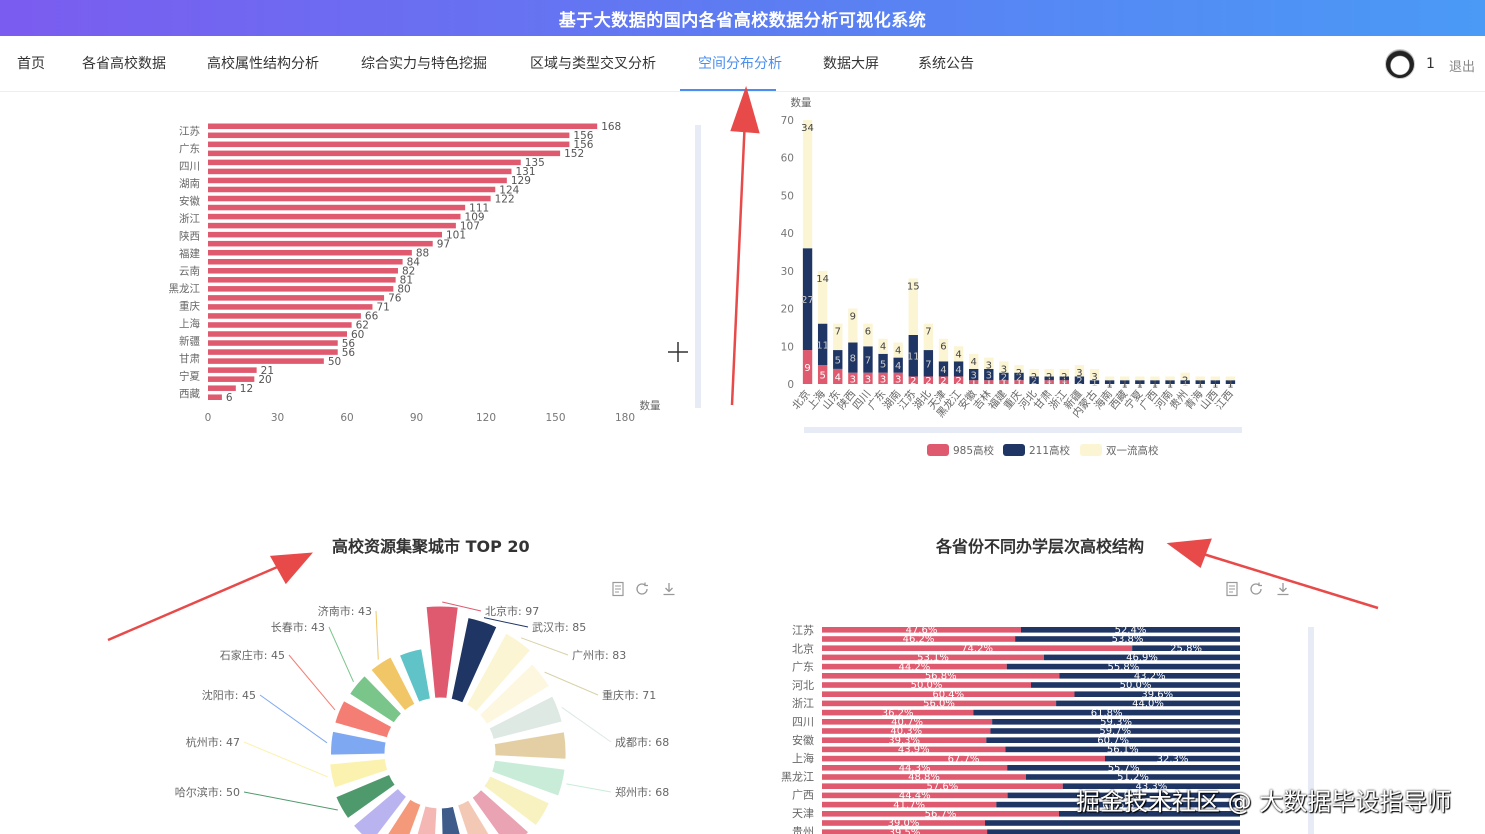  What do you see at coordinates (1014, 450) in the screenshot?
I see `legend-swatch` at bounding box center [1014, 450].